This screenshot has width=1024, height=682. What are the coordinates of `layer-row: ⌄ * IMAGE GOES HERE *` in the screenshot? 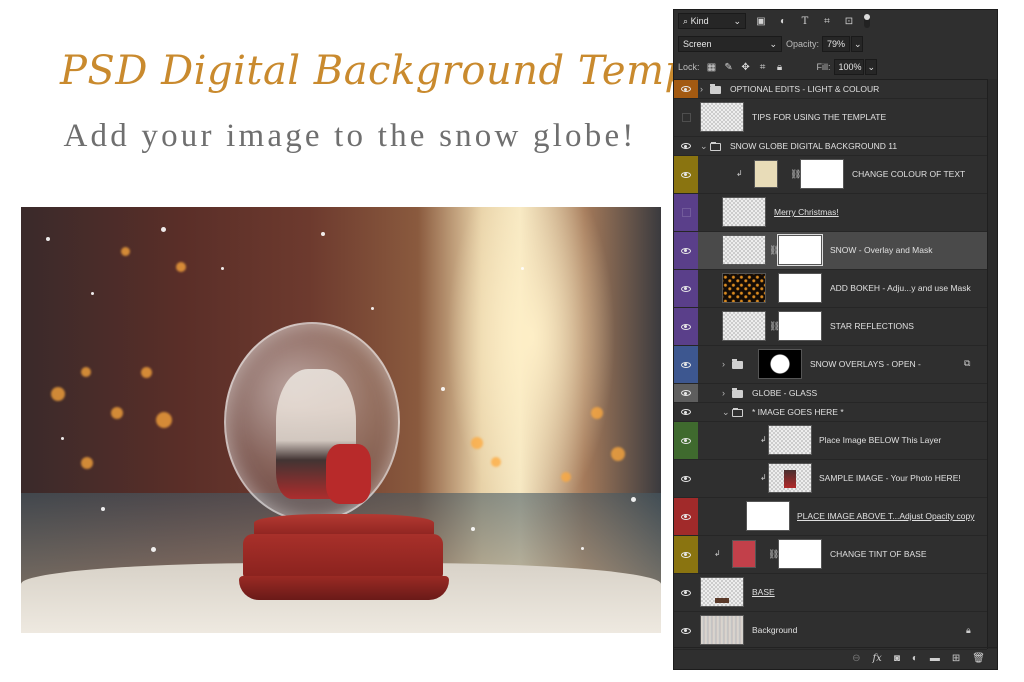 It's located at (830, 412).